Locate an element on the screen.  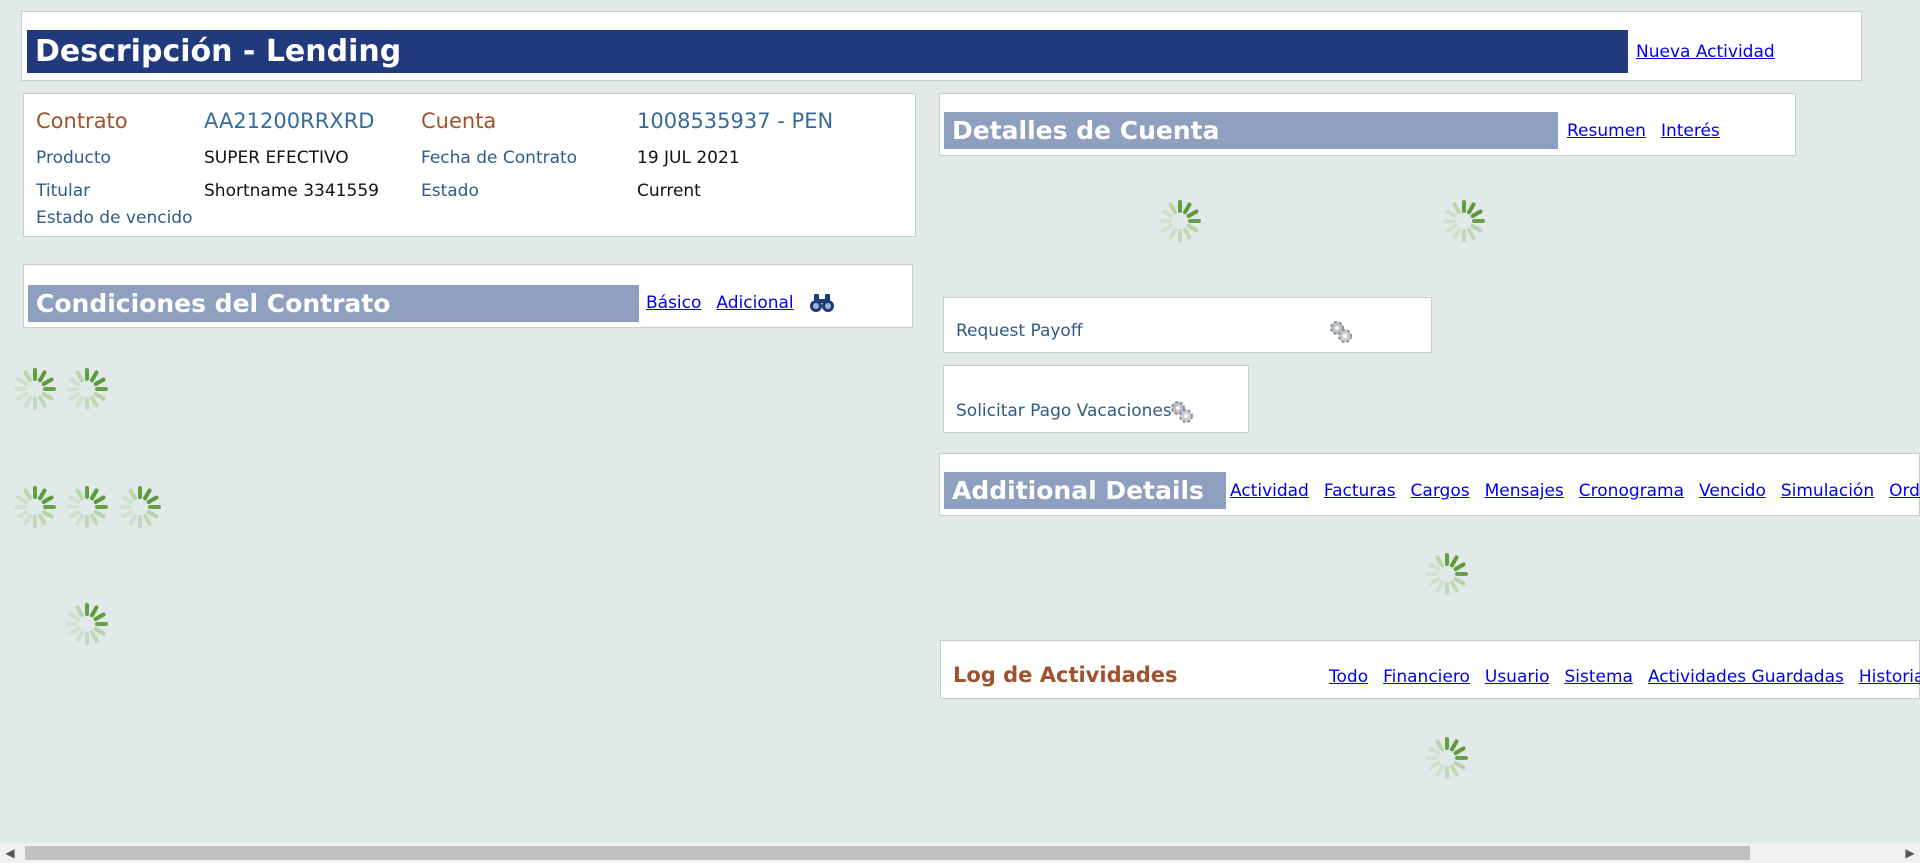
titular-value: Shortname 3341559 is located at coordinates (291, 191).